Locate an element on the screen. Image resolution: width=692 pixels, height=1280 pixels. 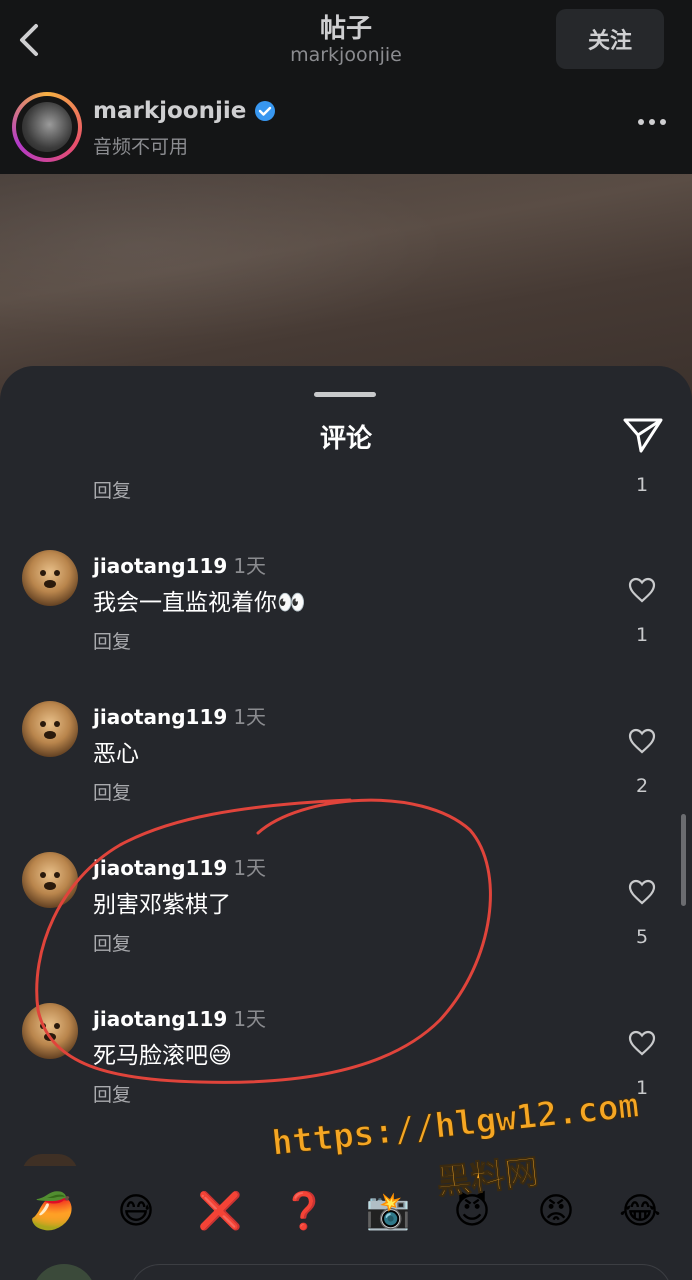
emoji-cross-button: ❌ is located at coordinates (220, 1212).